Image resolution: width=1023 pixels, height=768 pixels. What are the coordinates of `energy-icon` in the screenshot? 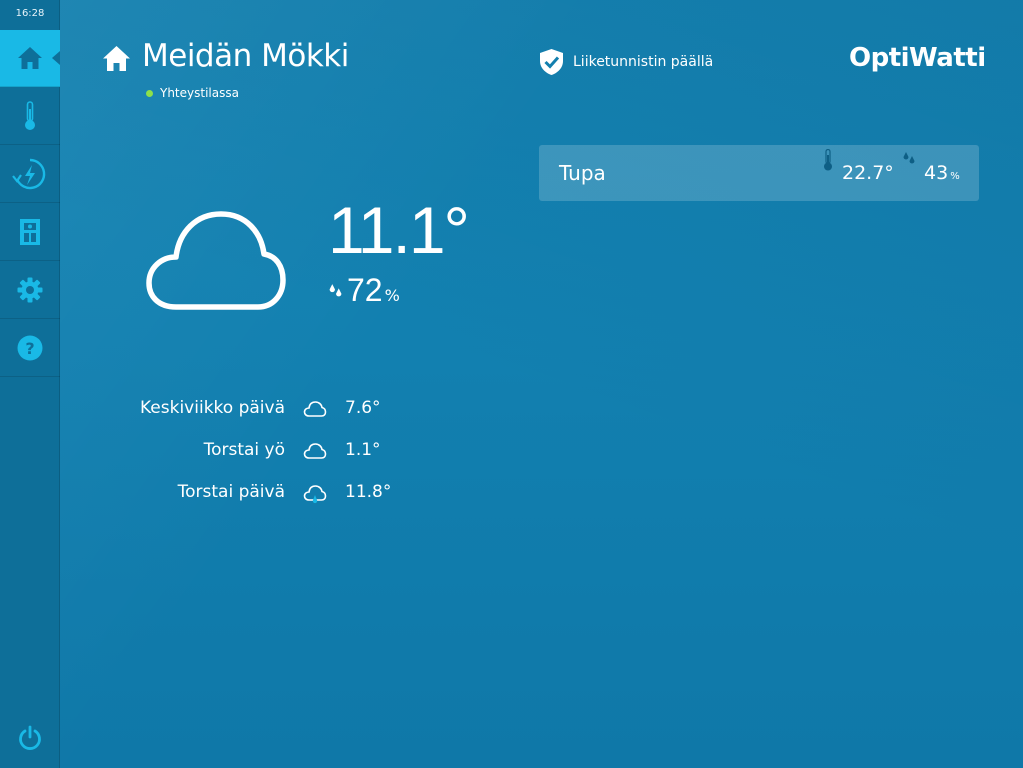 It's located at (29, 174).